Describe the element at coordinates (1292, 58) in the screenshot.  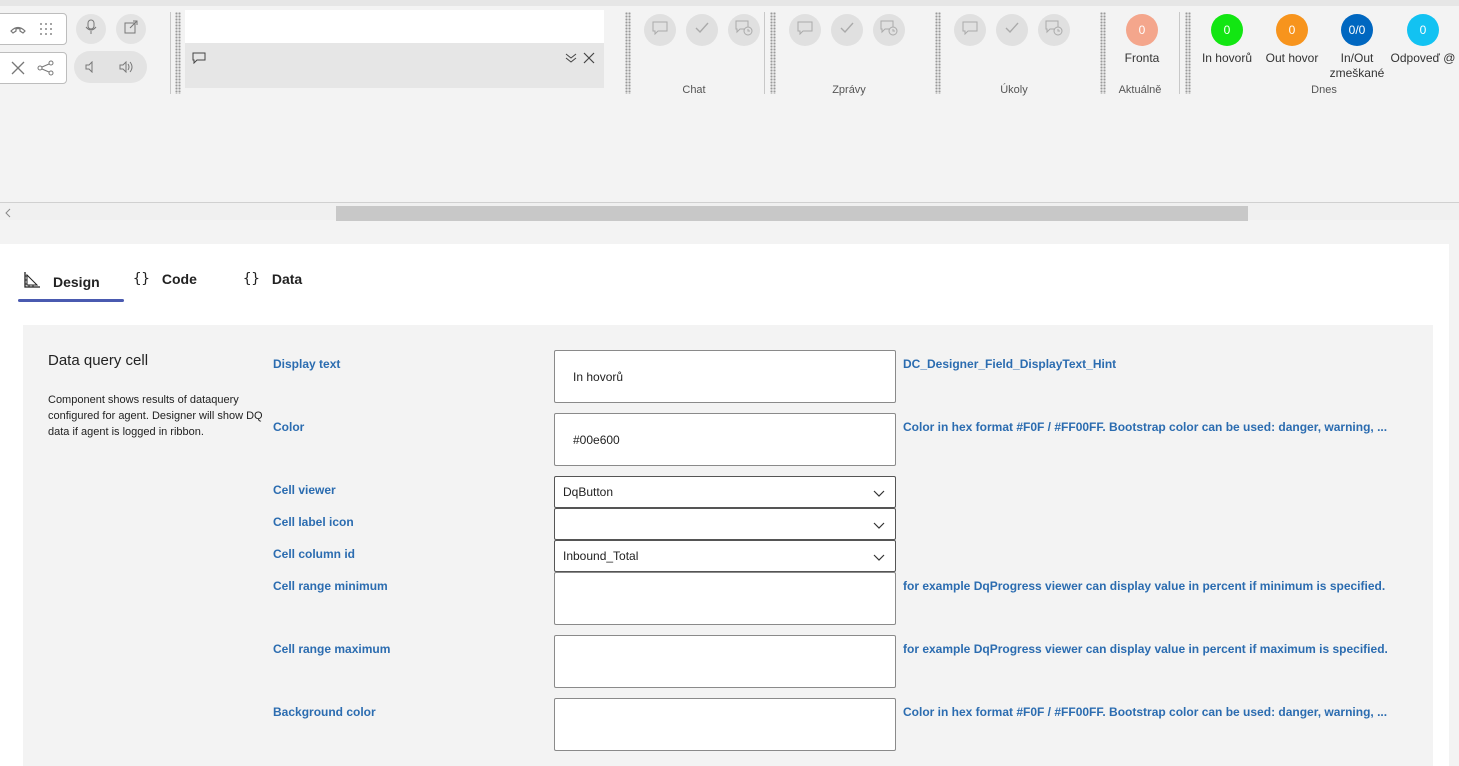
I see `out-calls-label: Out hovor` at that location.